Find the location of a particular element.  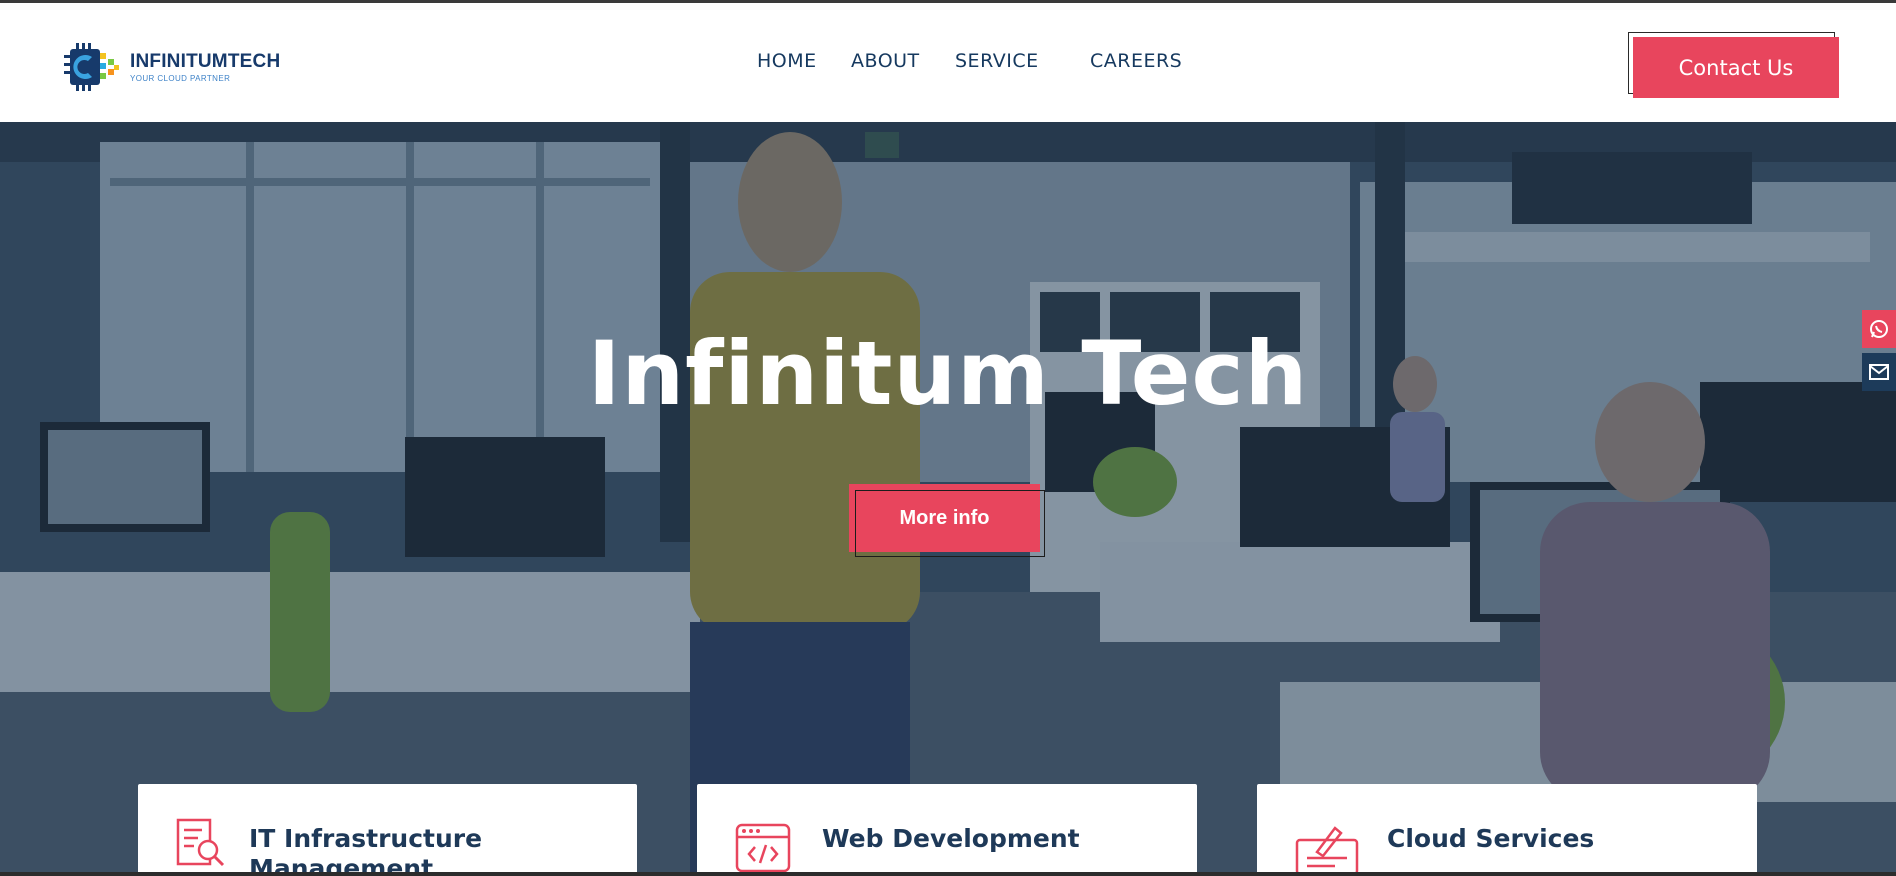

service-title: IT Infrastructure Management is located at coordinates (366, 850).